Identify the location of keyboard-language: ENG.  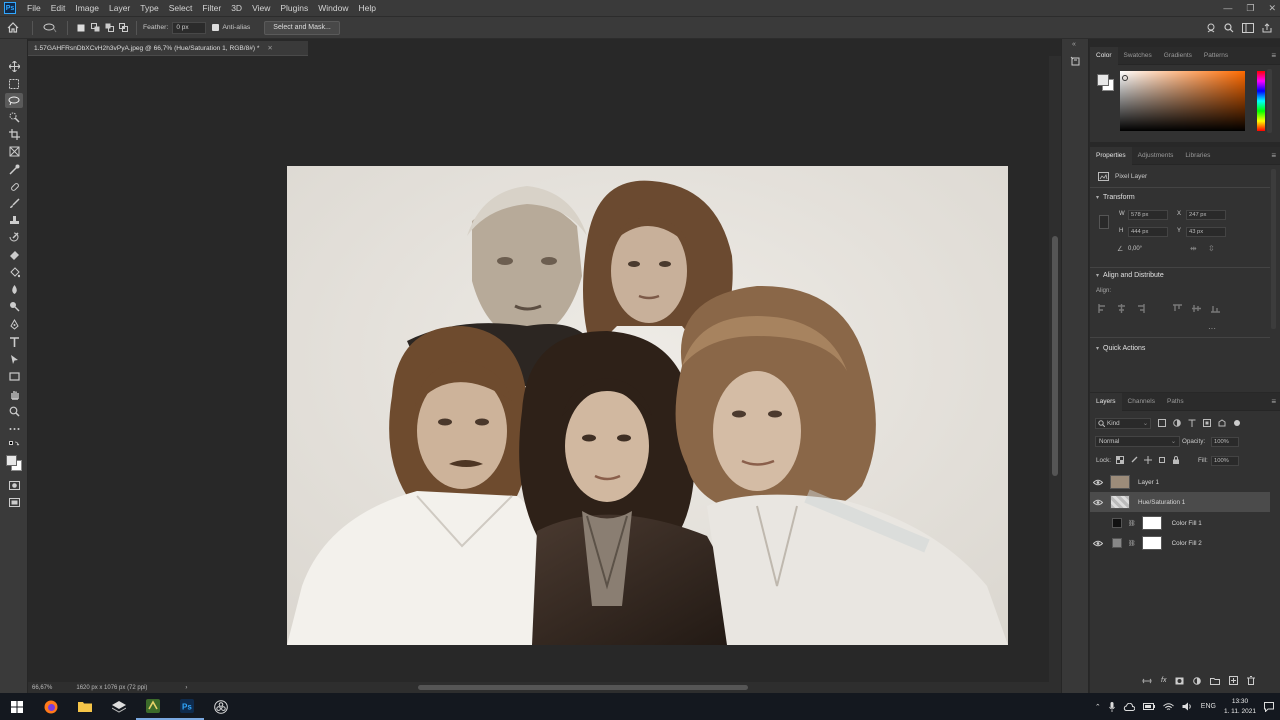
(1208, 706).